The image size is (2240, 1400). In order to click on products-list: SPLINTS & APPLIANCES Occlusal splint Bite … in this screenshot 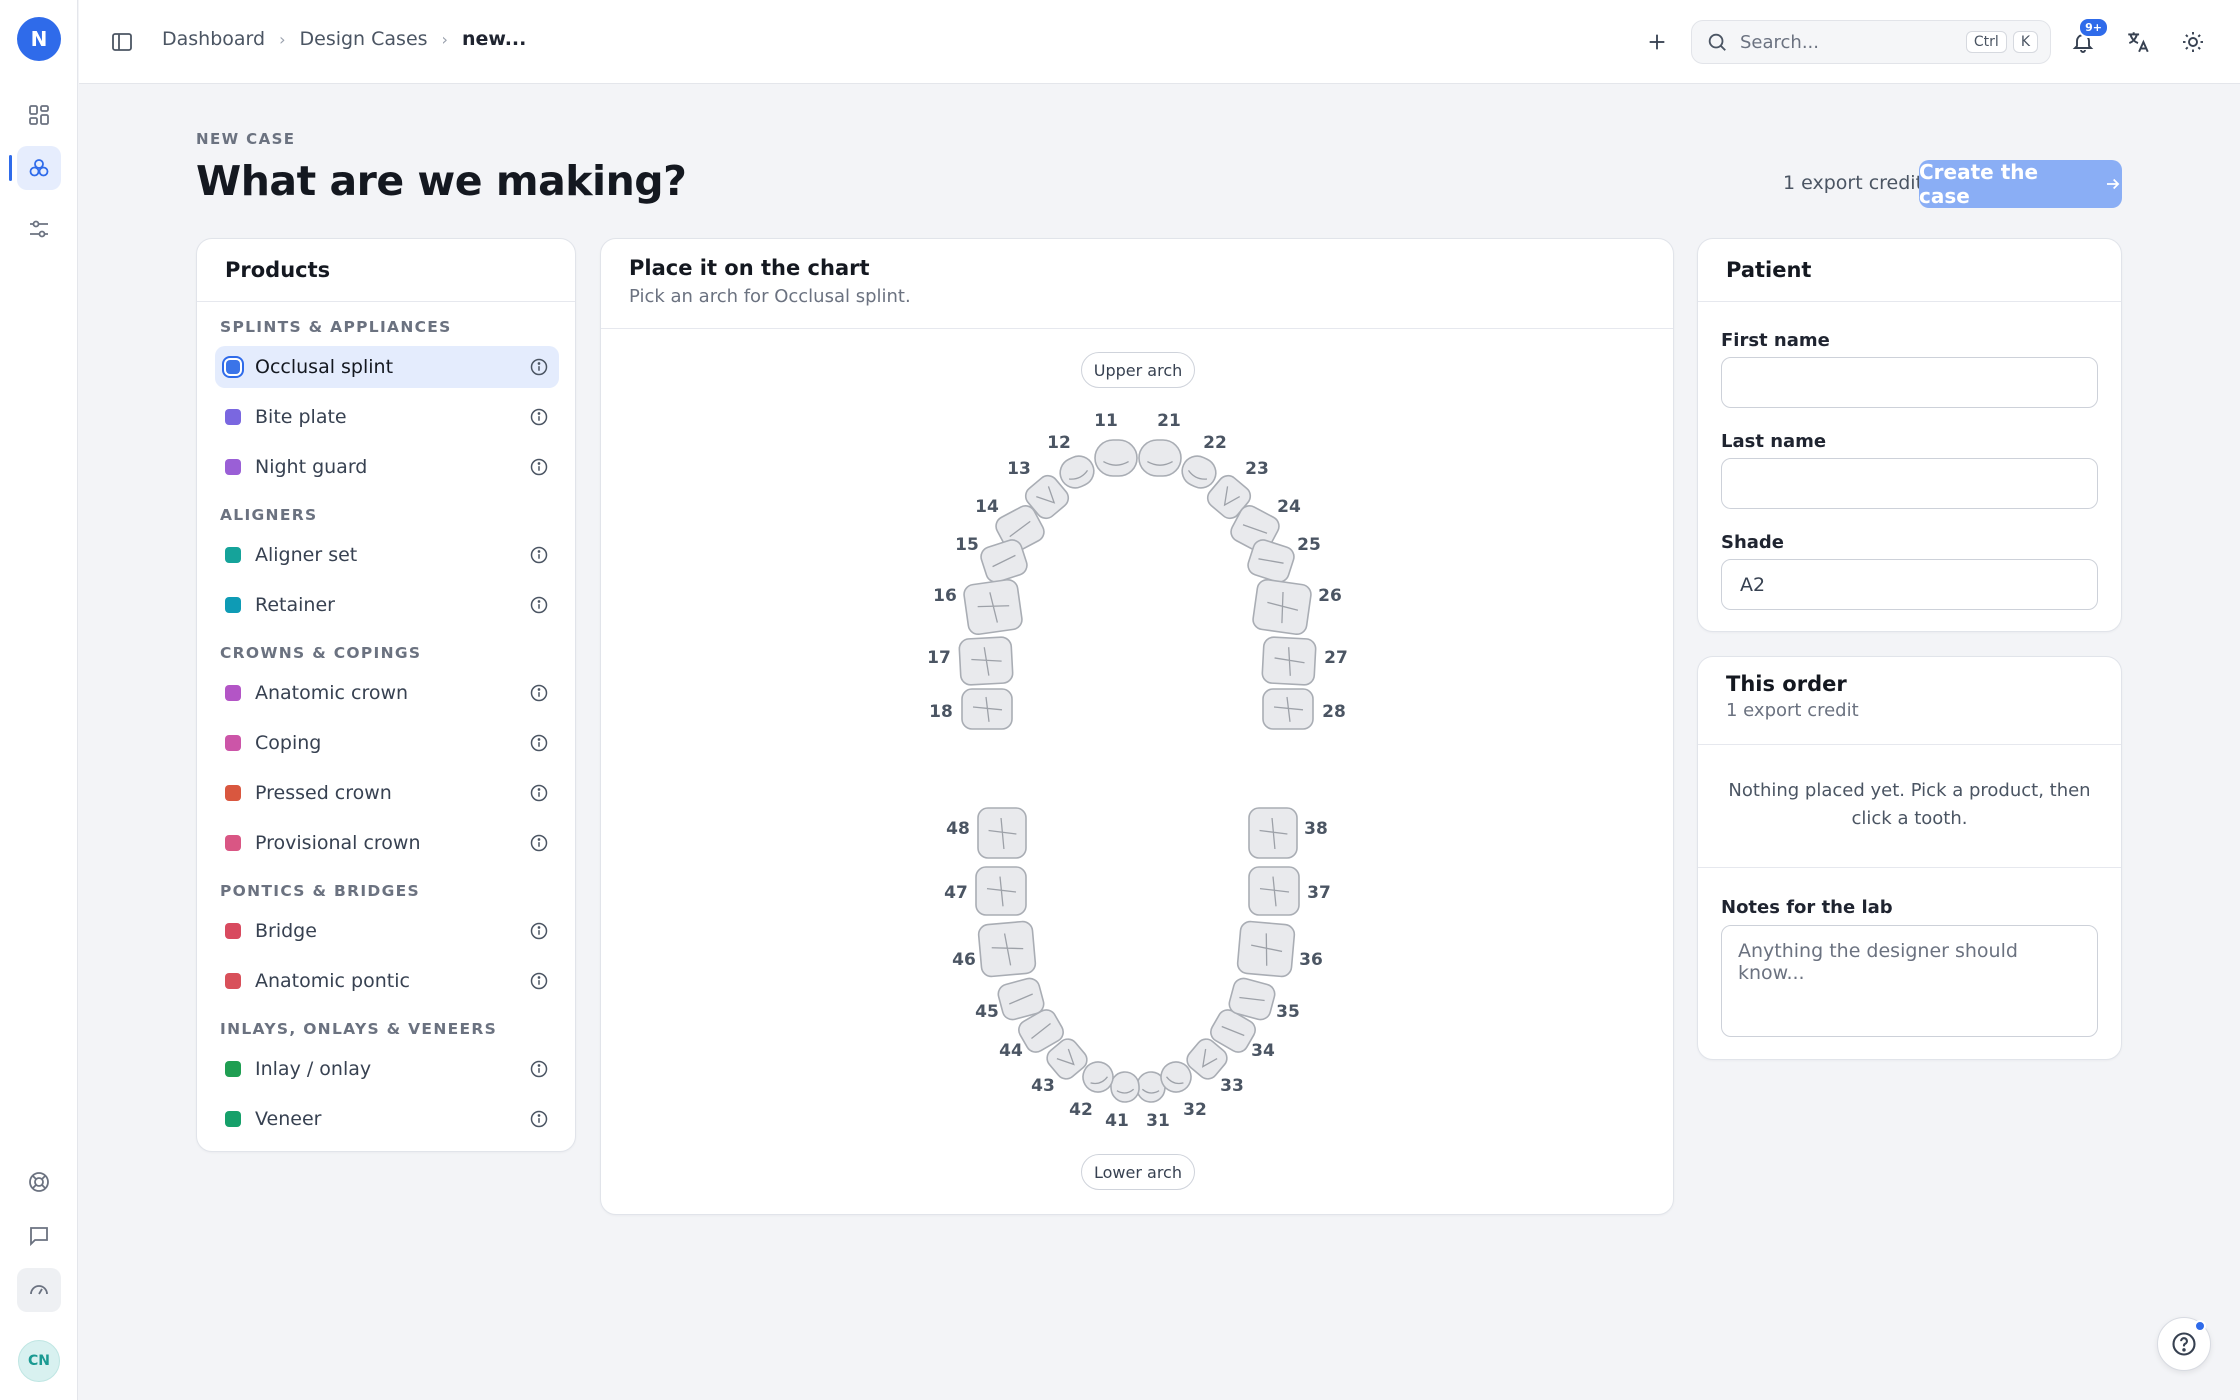, I will do `click(386, 727)`.